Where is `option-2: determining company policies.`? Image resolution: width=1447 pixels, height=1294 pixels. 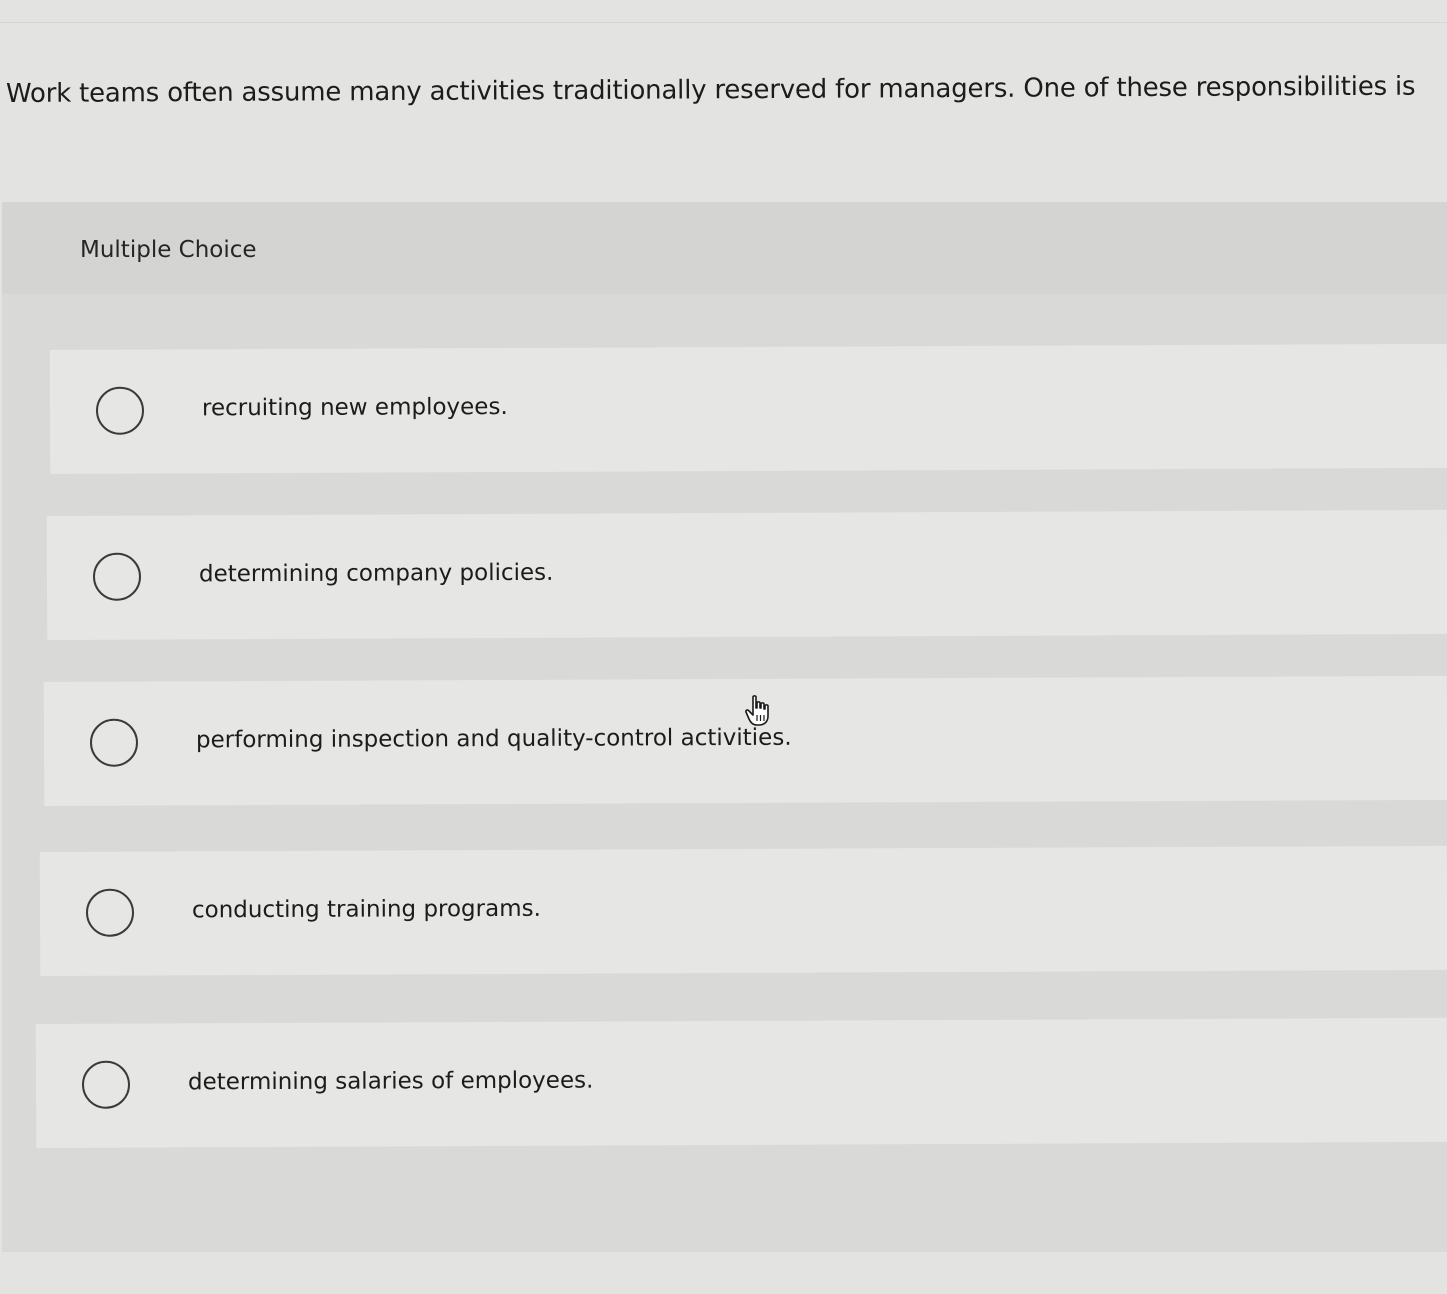 option-2: determining company policies. is located at coordinates (746, 574).